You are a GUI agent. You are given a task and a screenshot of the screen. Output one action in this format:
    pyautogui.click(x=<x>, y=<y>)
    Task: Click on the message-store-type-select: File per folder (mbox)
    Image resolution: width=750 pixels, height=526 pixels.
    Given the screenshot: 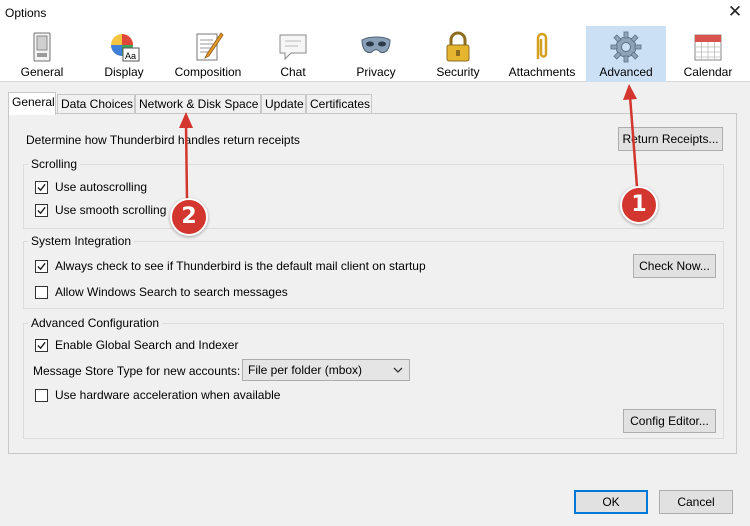 What is the action you would take?
    pyautogui.click(x=326, y=370)
    